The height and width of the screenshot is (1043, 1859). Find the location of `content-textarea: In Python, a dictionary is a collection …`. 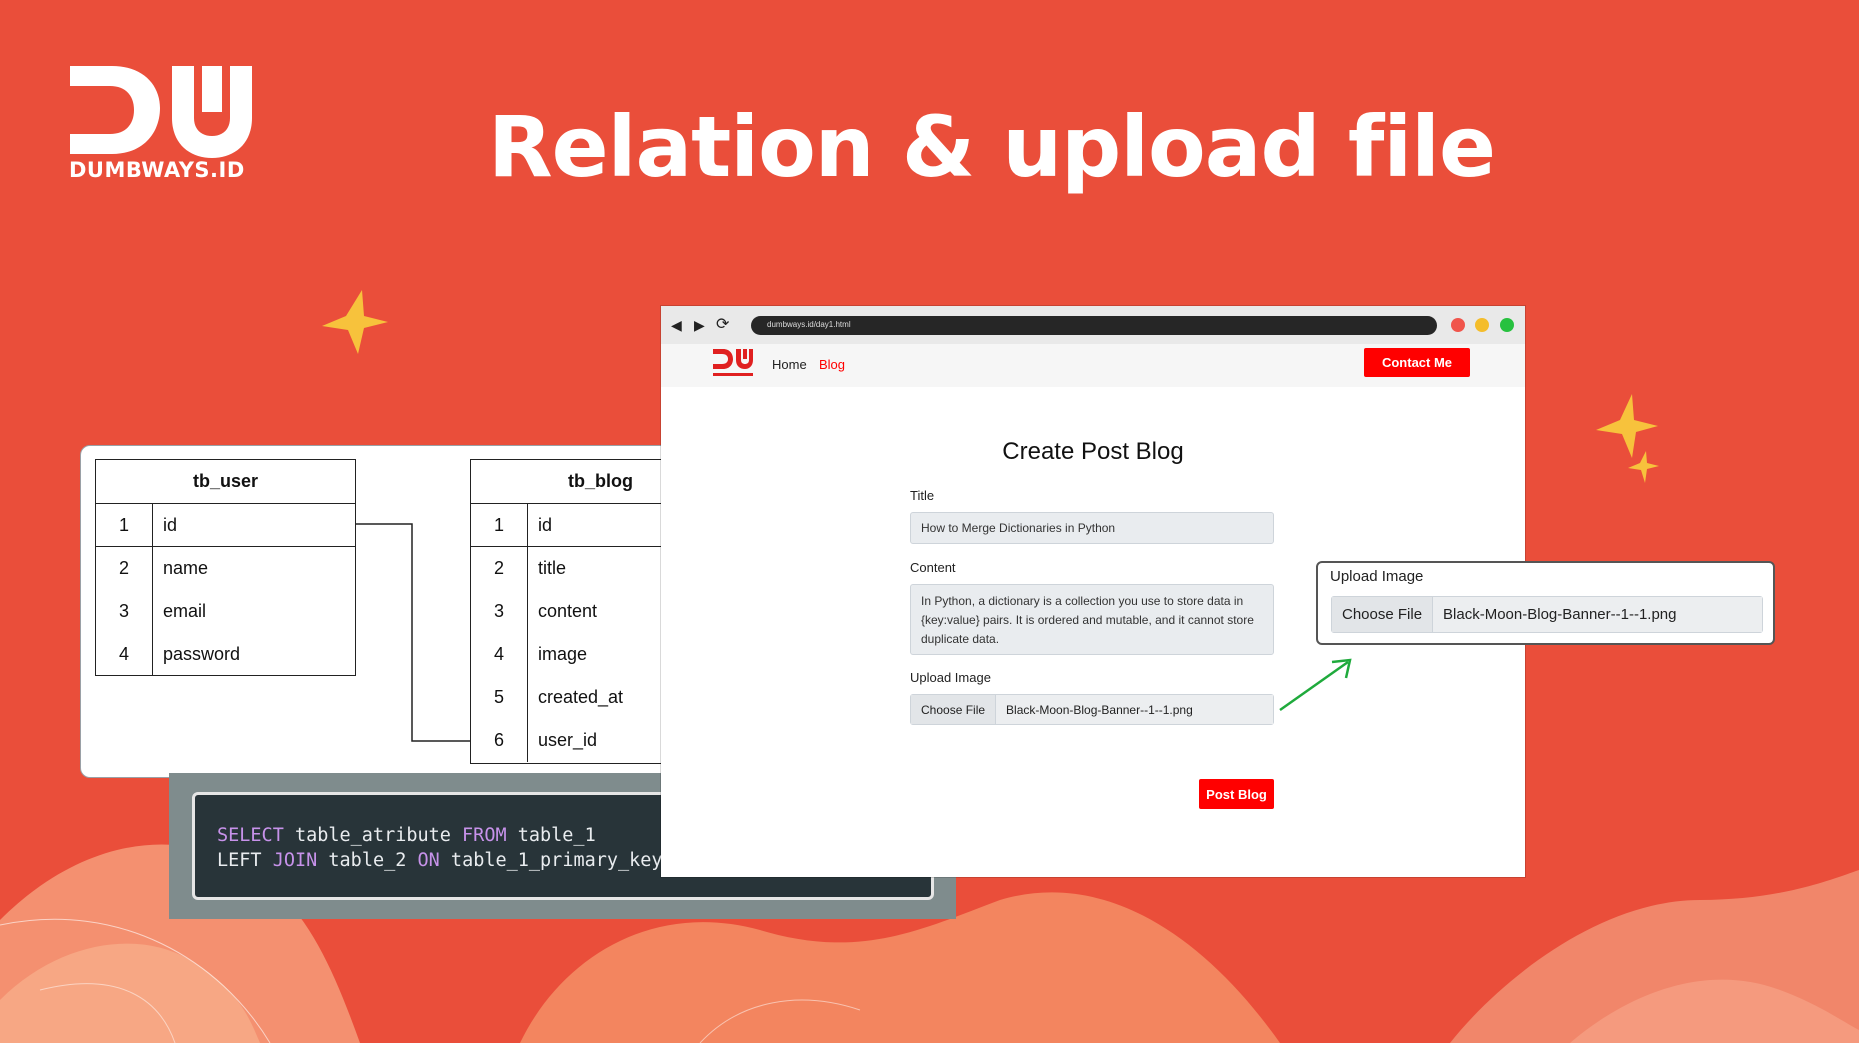

content-textarea: In Python, a dictionary is a collection … is located at coordinates (1092, 619).